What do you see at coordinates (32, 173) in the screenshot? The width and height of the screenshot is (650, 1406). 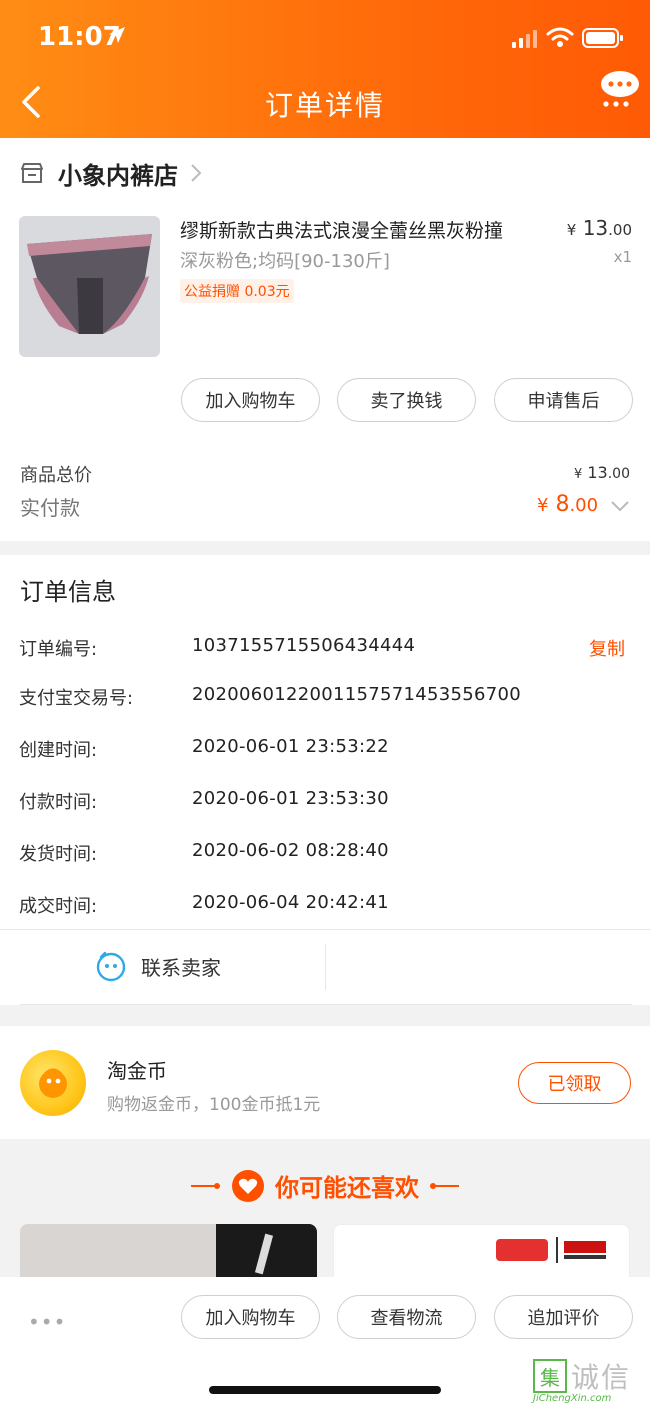 I see `store-icon` at bounding box center [32, 173].